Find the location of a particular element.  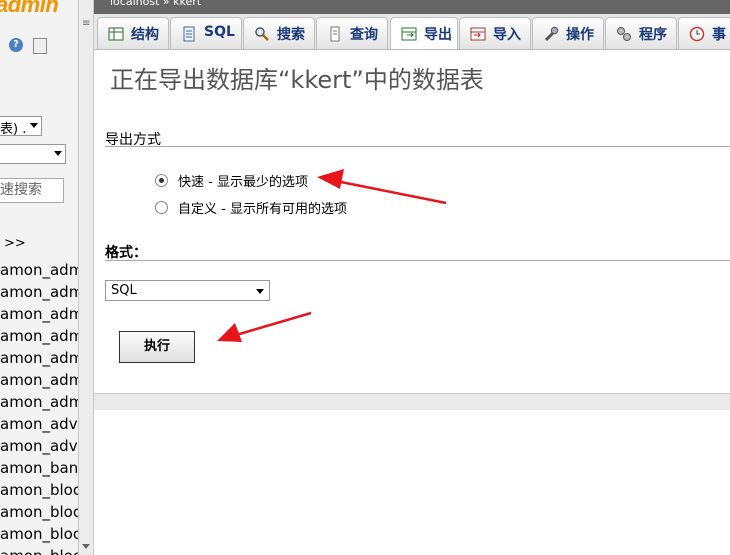

go-button: 执行 is located at coordinates (157, 347).